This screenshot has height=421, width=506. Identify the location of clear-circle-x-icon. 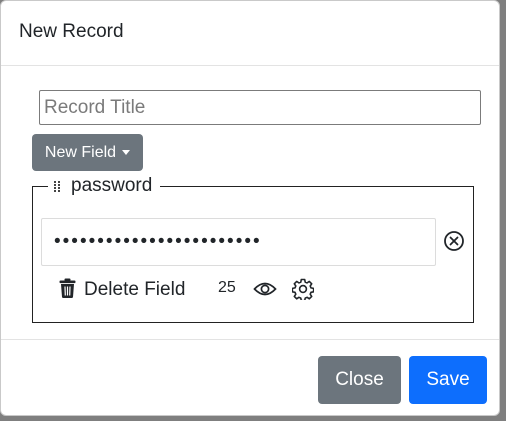
(454, 241).